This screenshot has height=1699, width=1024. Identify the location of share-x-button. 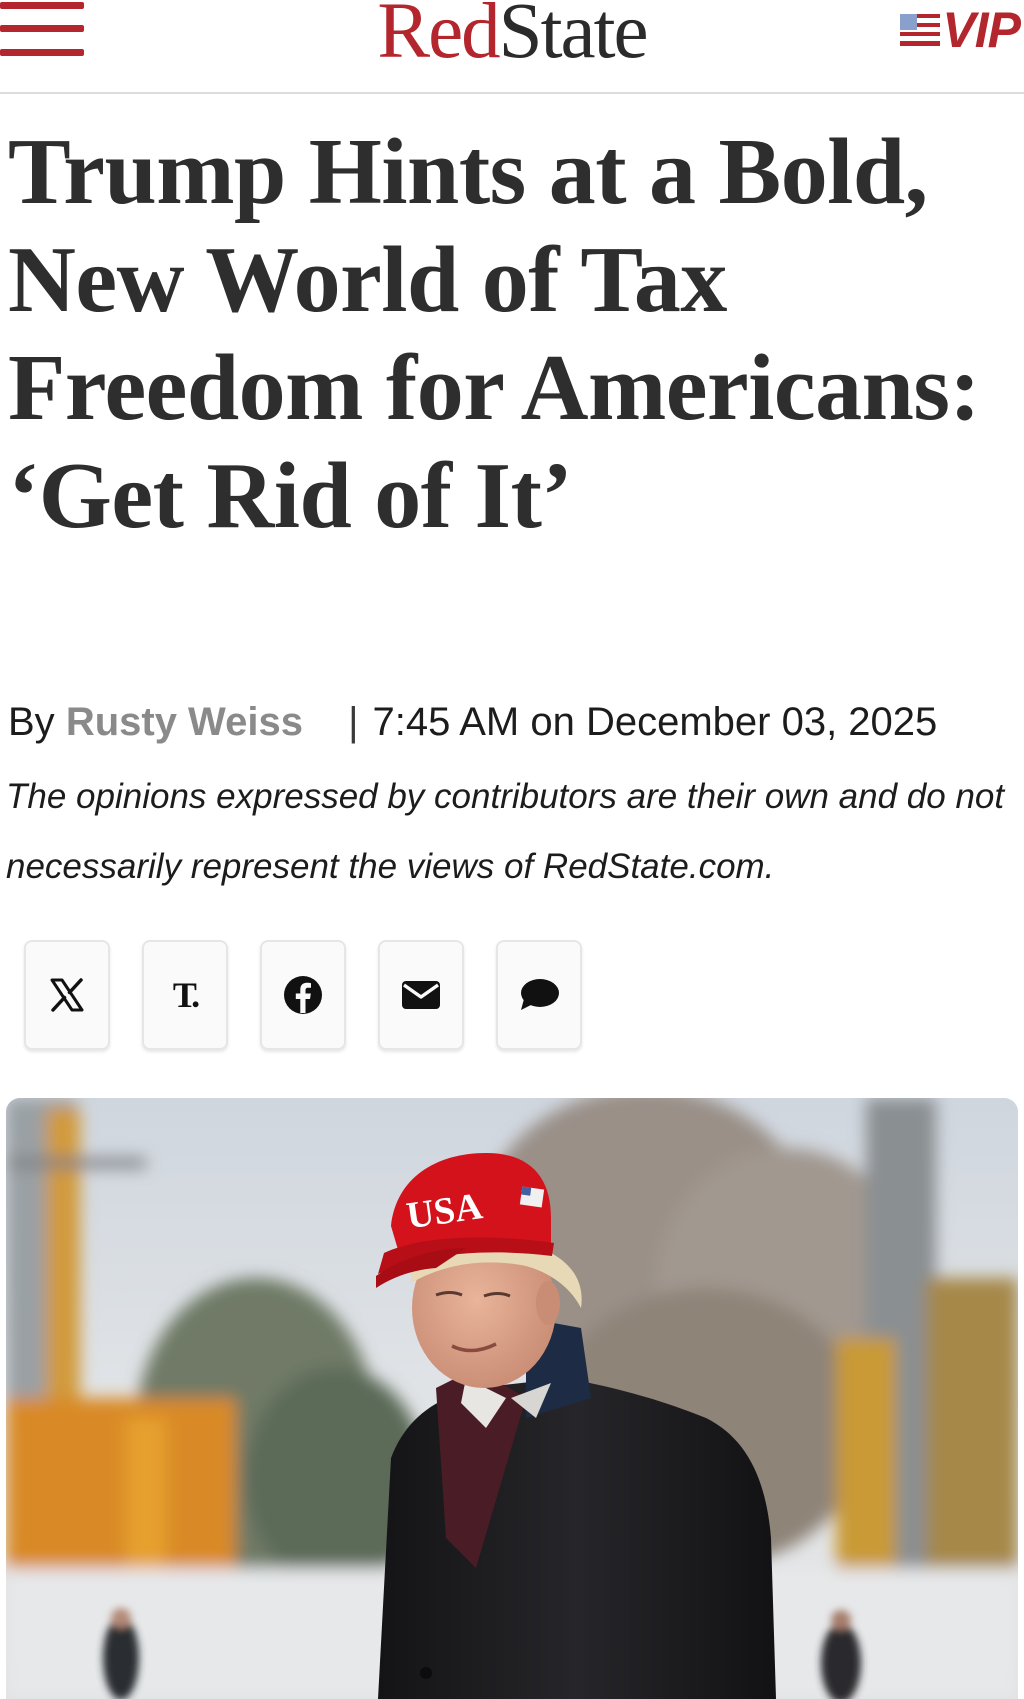
(67, 995).